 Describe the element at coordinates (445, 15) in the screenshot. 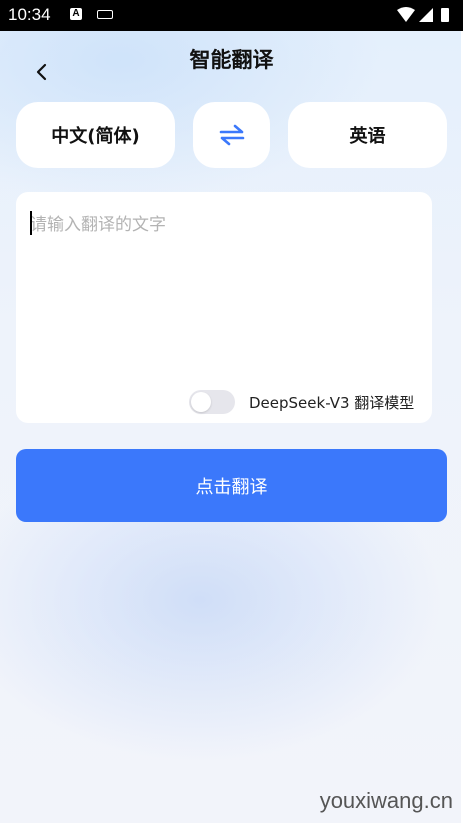

I see `battery-icon` at that location.